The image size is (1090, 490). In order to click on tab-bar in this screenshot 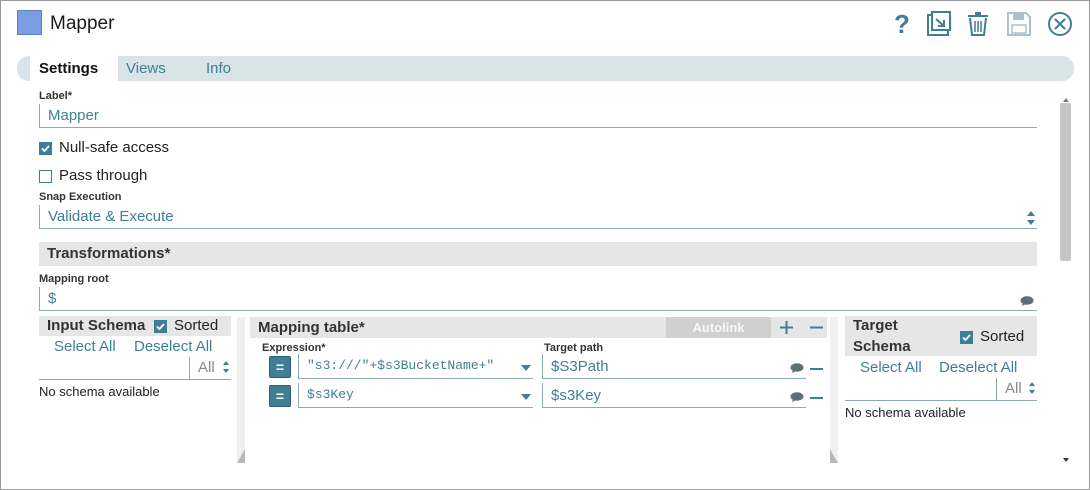, I will do `click(545, 68)`.